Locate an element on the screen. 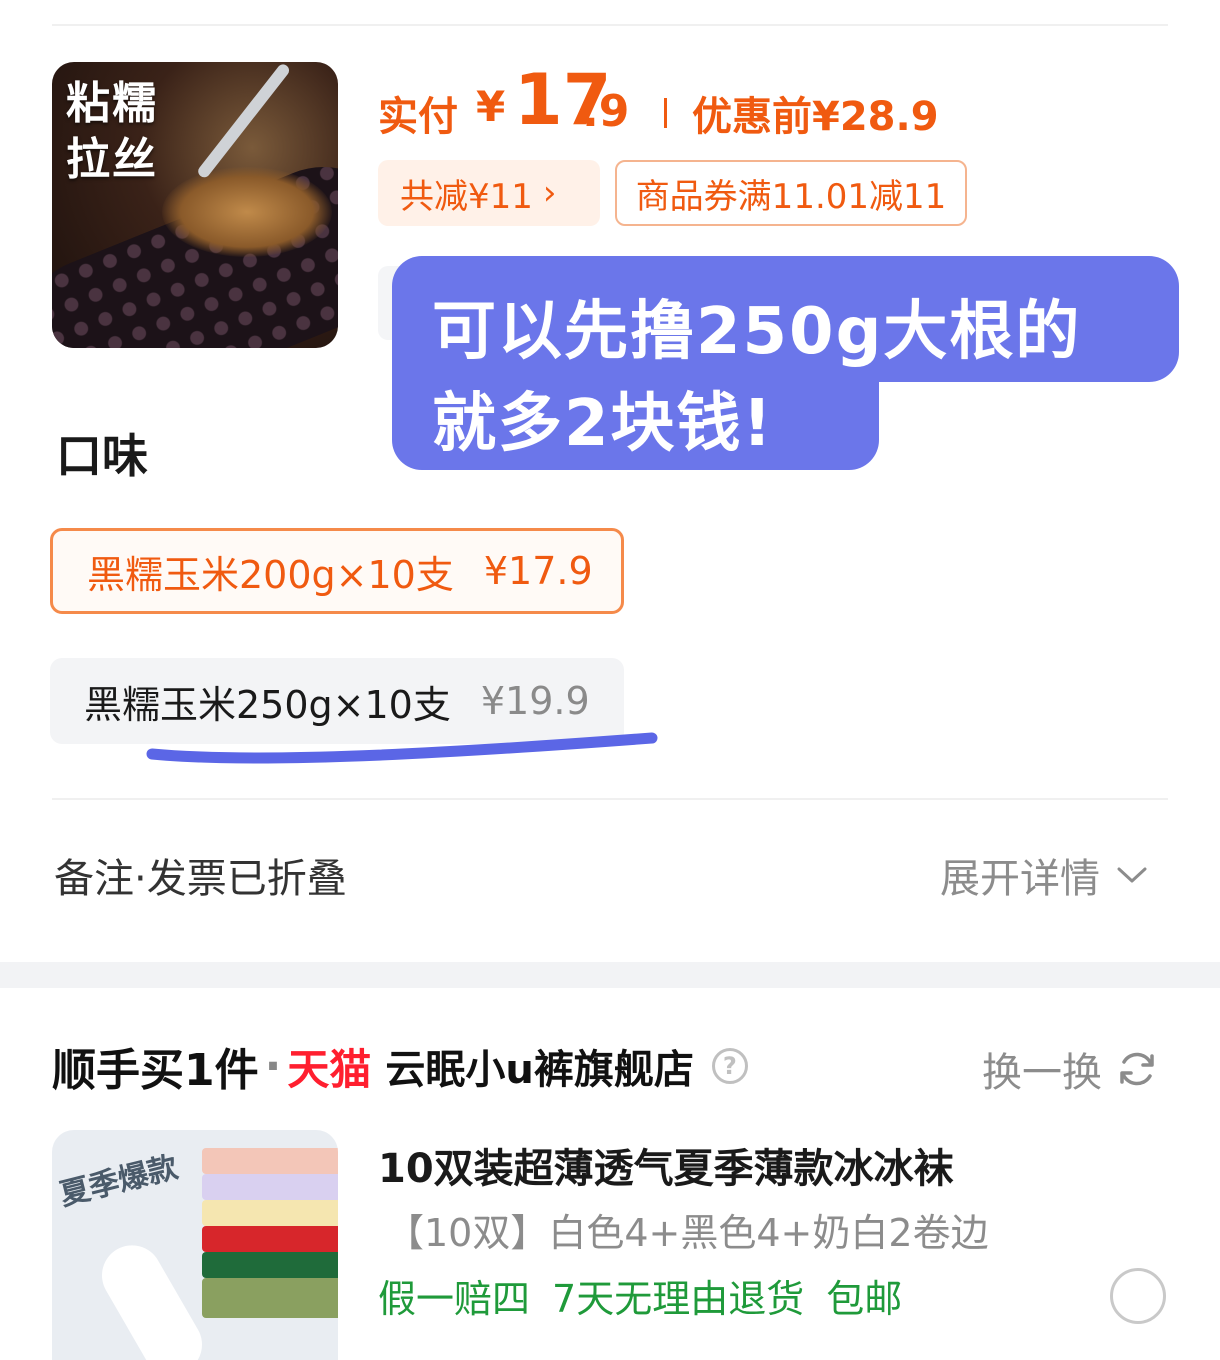  expand-details-button: 展开详情 is located at coordinates (1044, 875).